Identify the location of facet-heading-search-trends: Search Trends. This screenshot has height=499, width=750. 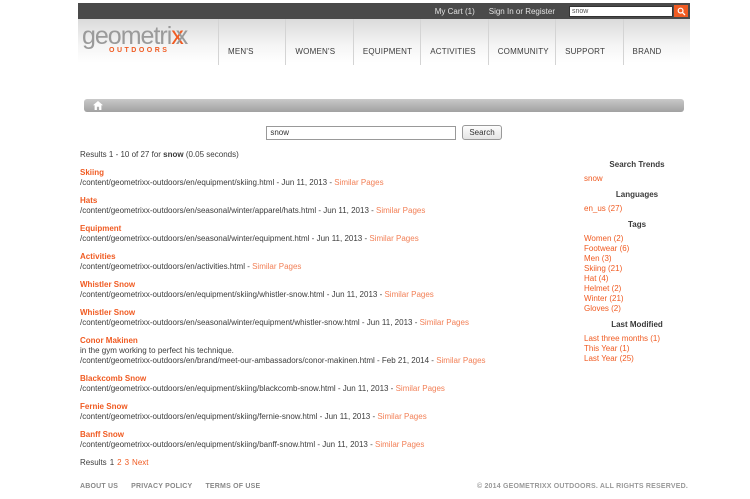
(637, 164).